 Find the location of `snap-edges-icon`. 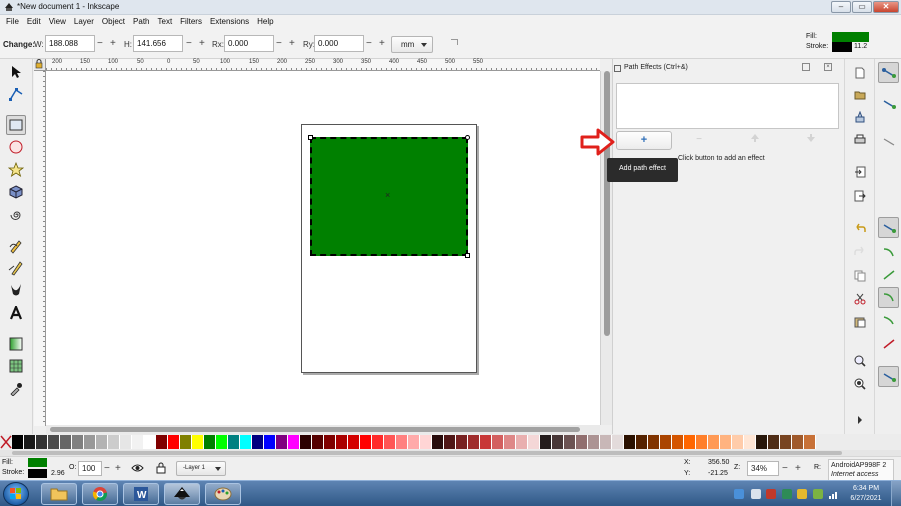

snap-edges-icon is located at coordinates (888, 141).